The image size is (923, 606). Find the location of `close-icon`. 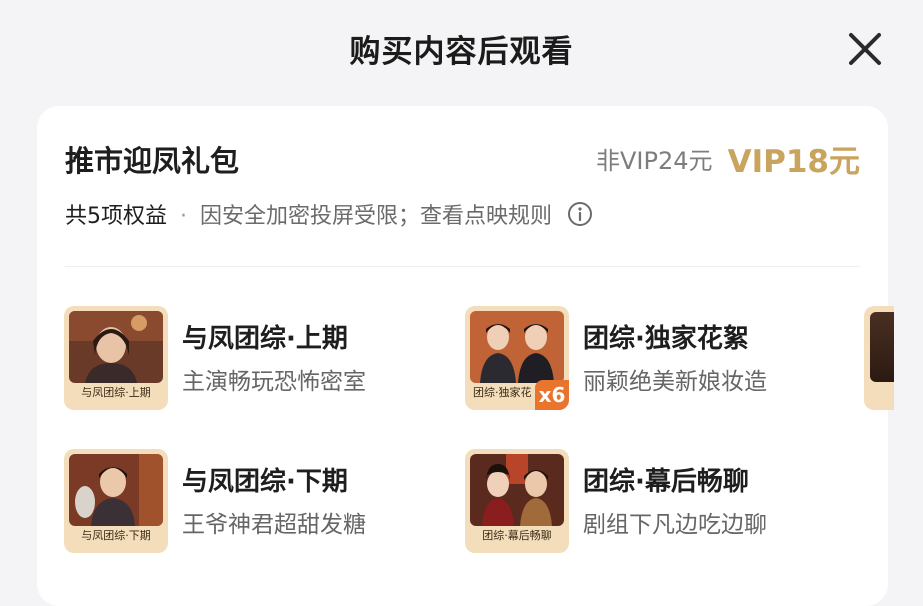

close-icon is located at coordinates (865, 49).